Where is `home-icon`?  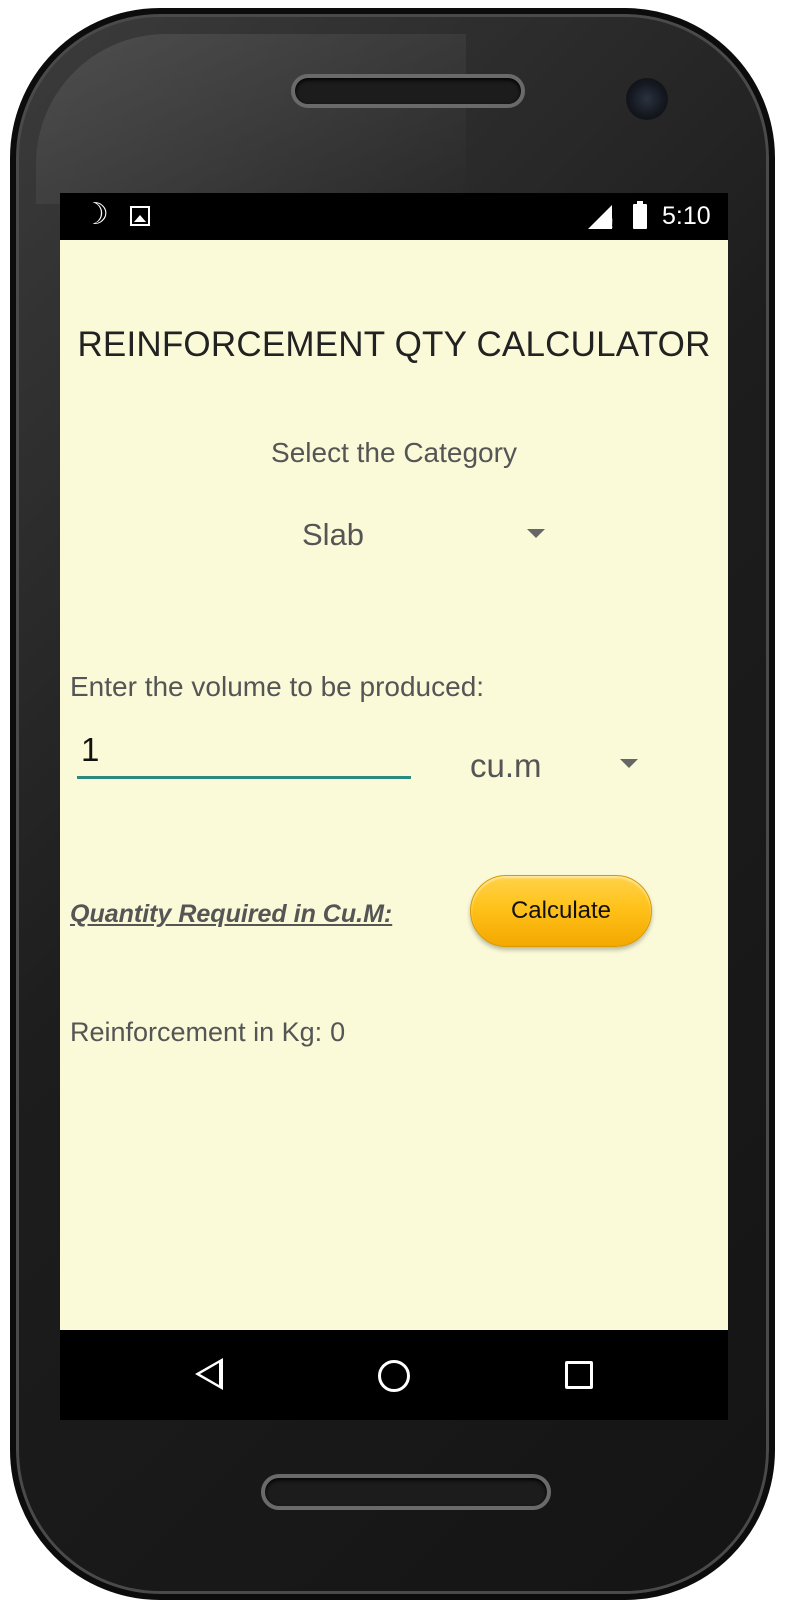
home-icon is located at coordinates (394, 1376).